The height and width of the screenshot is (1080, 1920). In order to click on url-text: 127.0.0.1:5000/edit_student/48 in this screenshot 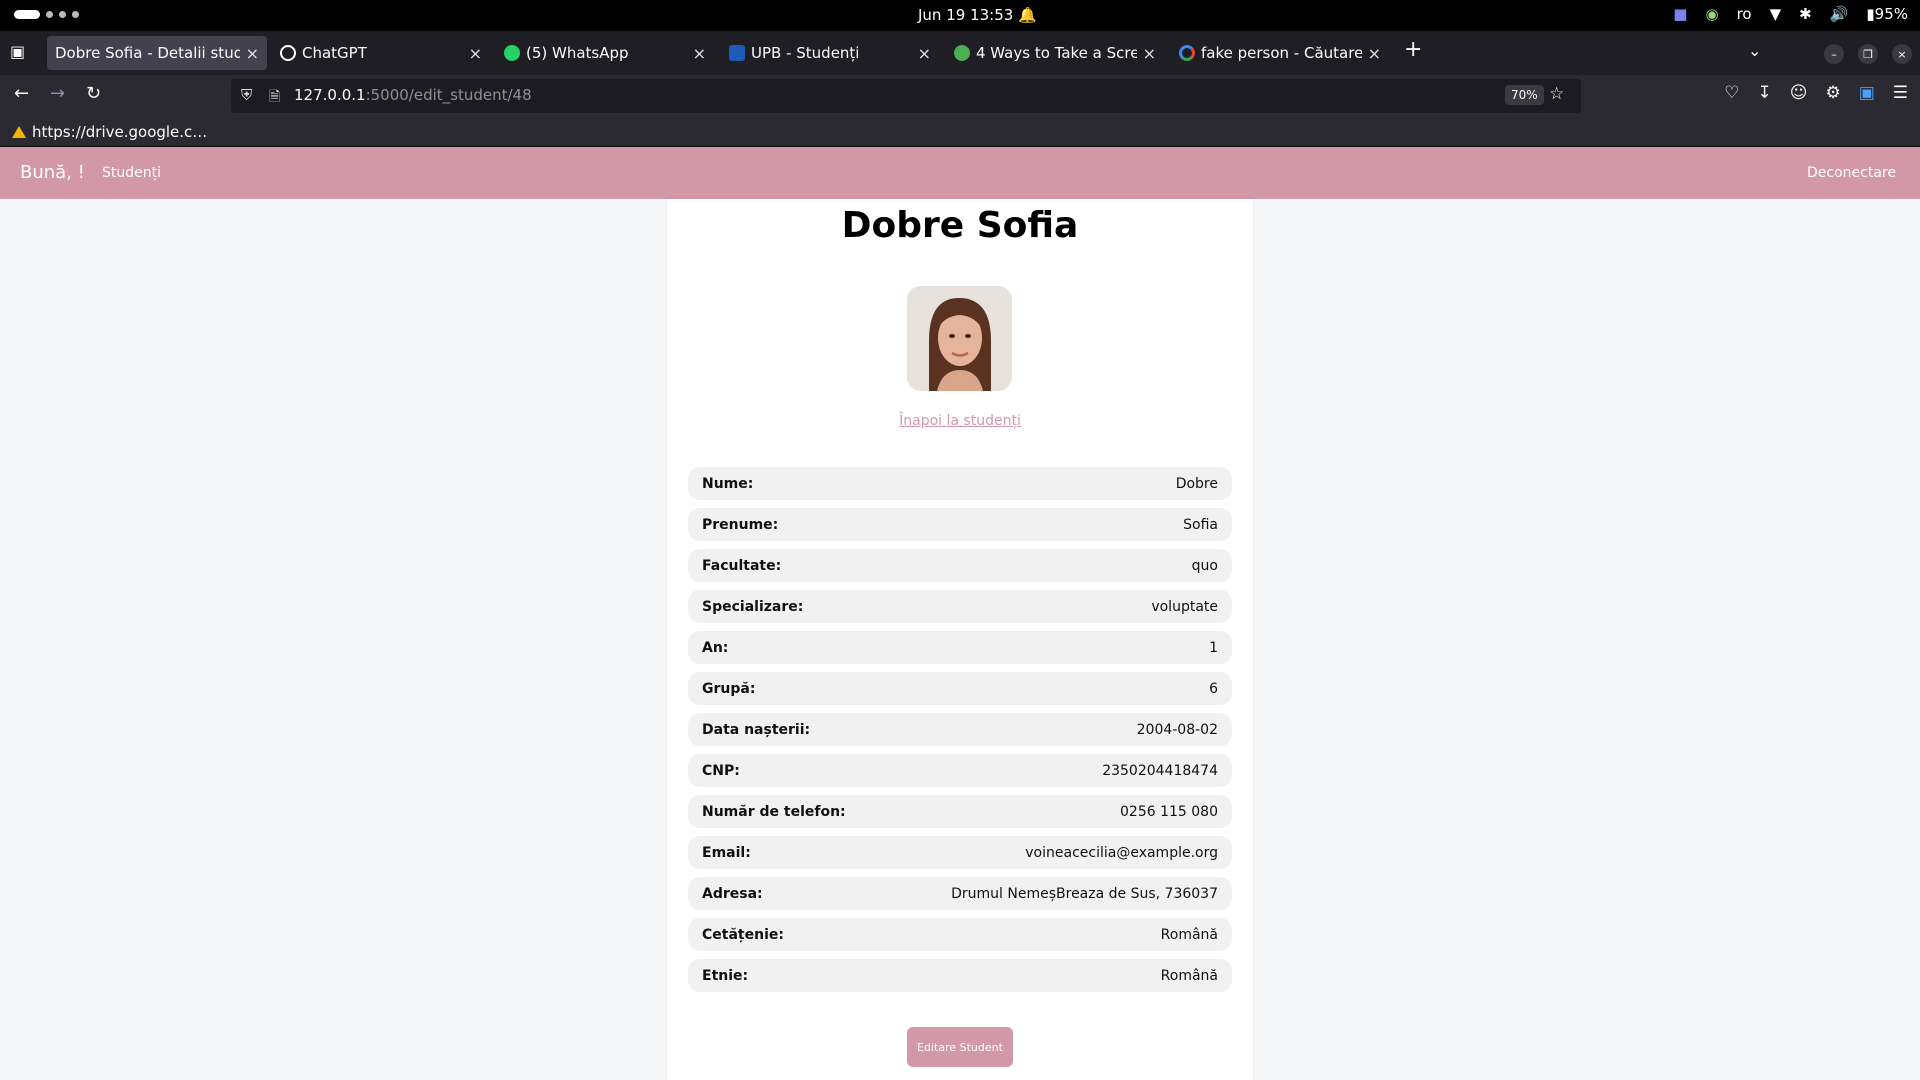, I will do `click(413, 95)`.